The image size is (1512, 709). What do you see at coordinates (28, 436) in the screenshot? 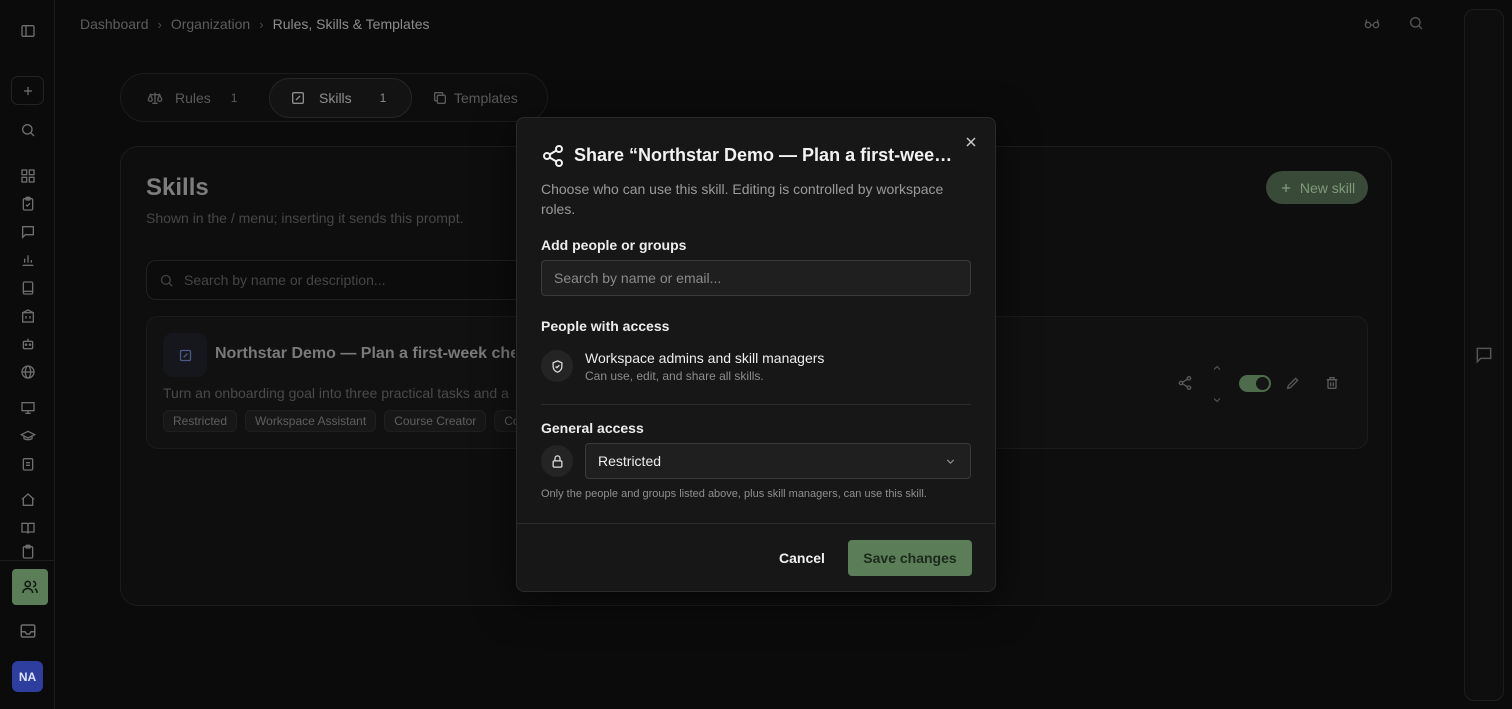
I see `graduation-cap-icon` at bounding box center [28, 436].